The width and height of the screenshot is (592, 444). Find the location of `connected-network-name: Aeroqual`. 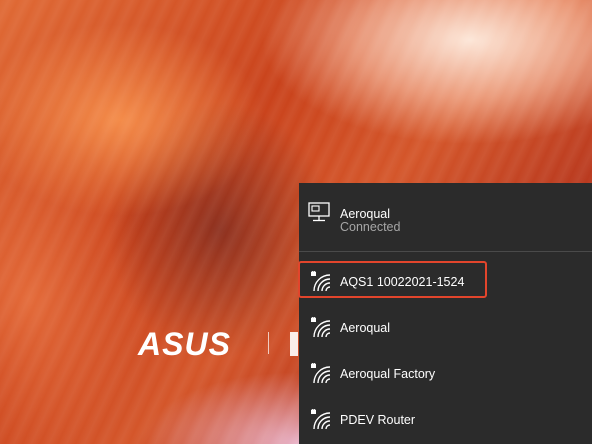

connected-network-name: Aeroqual is located at coordinates (365, 214).